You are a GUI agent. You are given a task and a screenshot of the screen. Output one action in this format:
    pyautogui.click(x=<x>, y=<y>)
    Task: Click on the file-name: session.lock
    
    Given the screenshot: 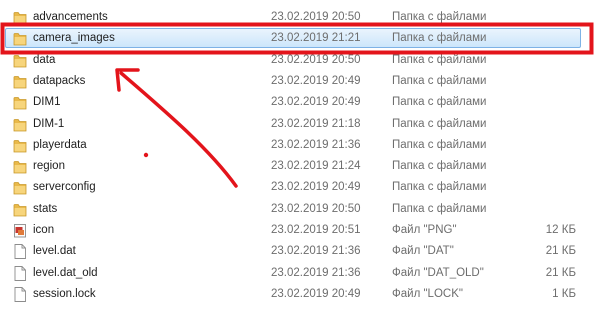 What is the action you would take?
    pyautogui.click(x=64, y=293)
    